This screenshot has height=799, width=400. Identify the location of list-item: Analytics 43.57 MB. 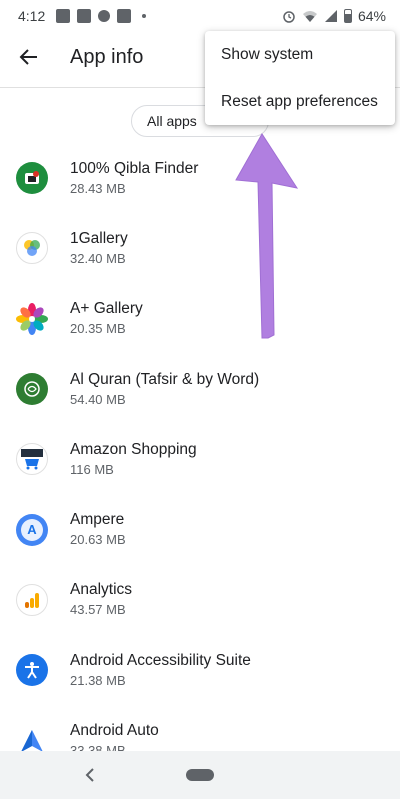
(200, 600).